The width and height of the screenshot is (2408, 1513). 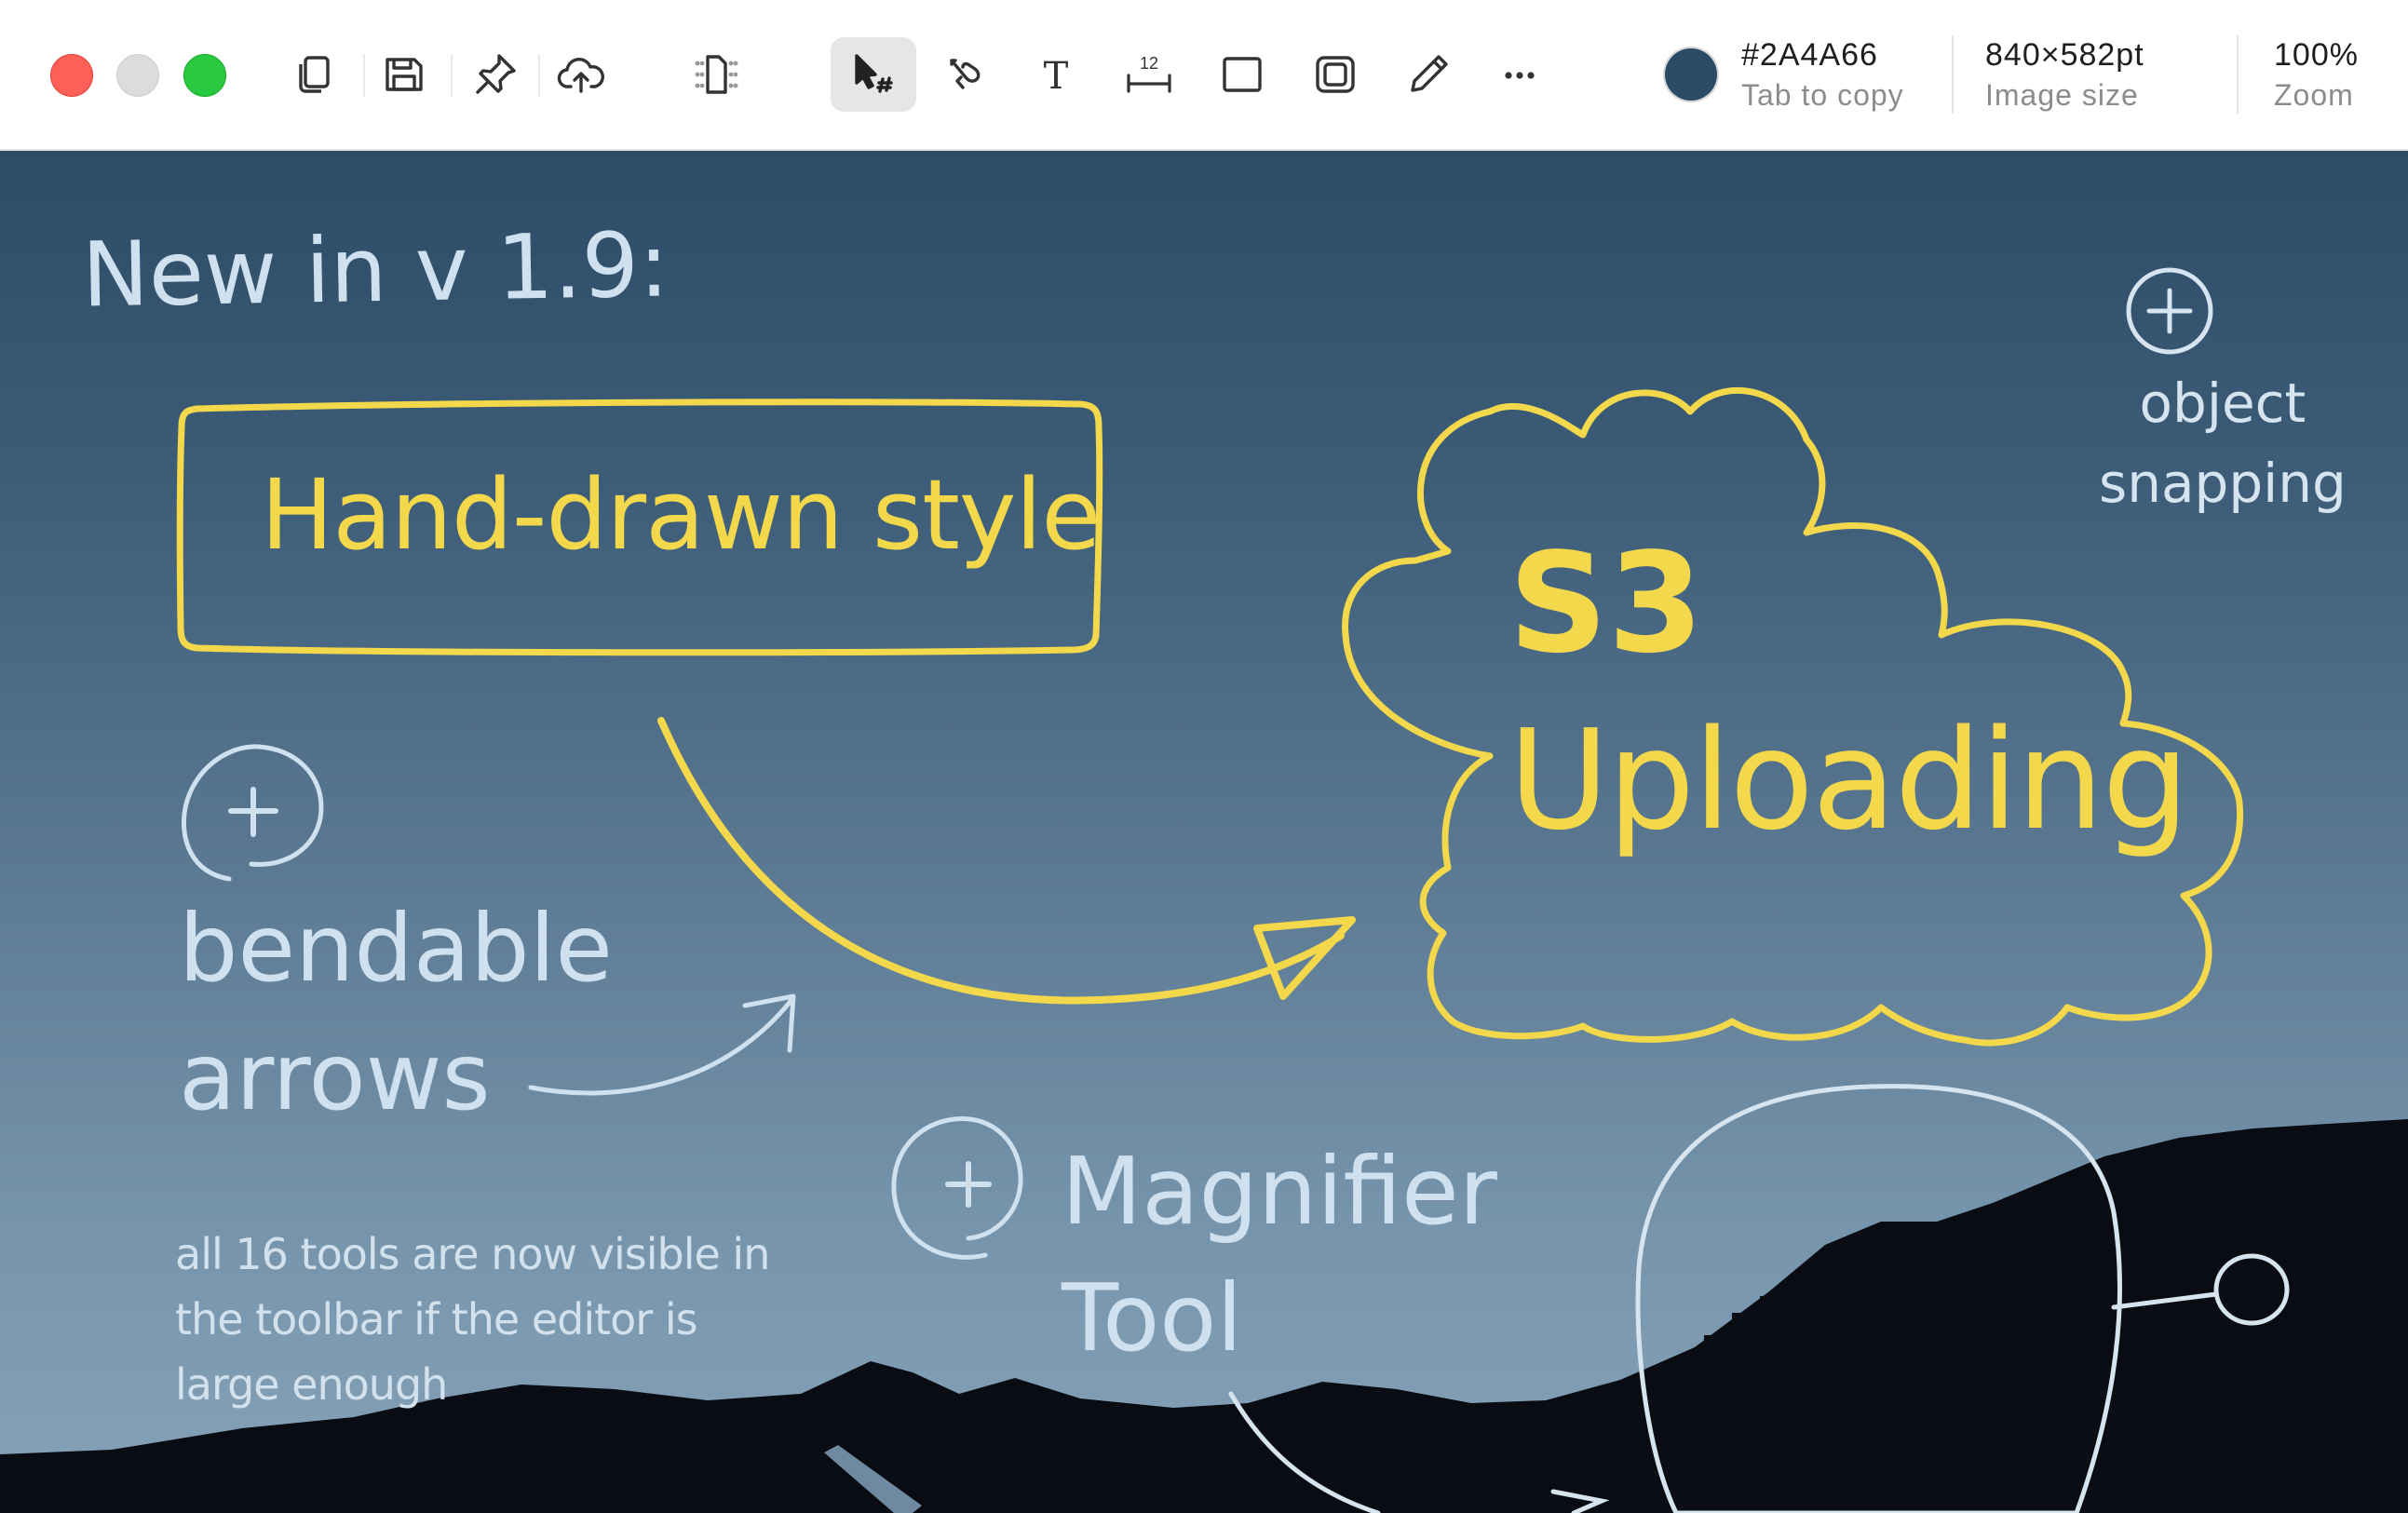 I want to click on cloud-upload-icon, so click(x=580, y=75).